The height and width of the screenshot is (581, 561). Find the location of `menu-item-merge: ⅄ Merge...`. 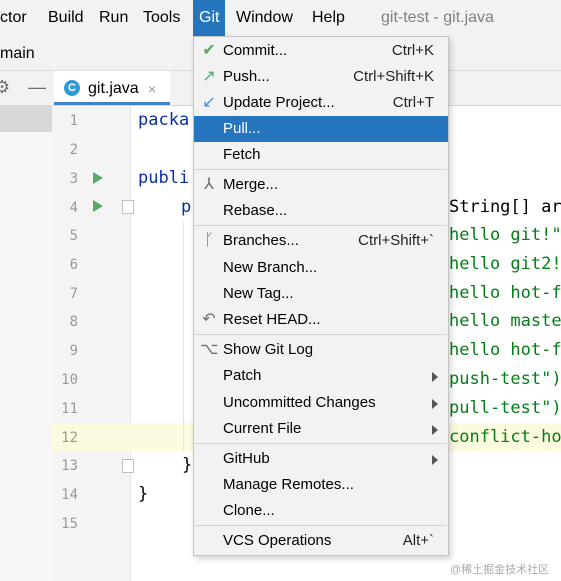

menu-item-merge: ⅄ Merge... is located at coordinates (321, 185).